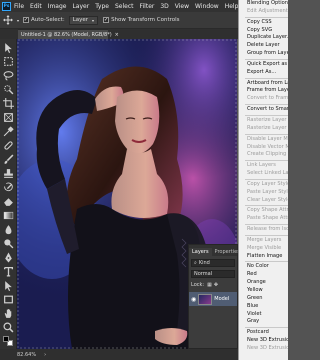 The width and height of the screenshot is (320, 360). What do you see at coordinates (263, 23) in the screenshot?
I see `menu-item-copy-css: Copy CSS` at bounding box center [263, 23].